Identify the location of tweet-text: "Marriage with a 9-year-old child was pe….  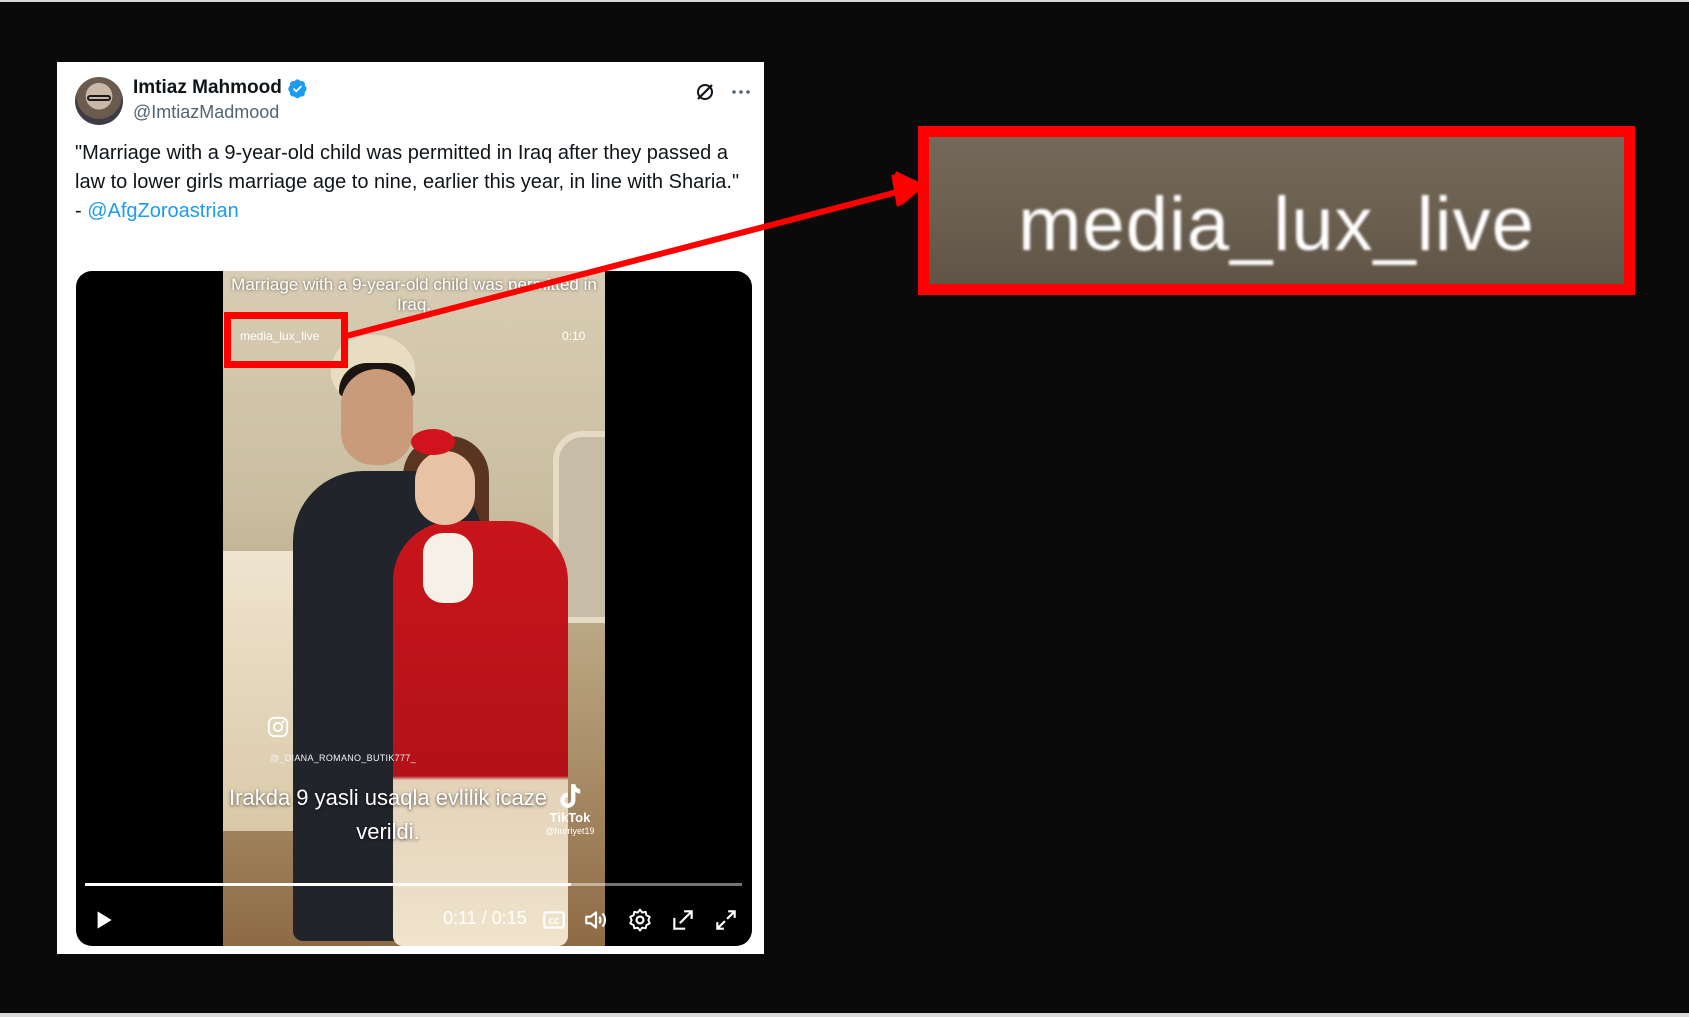
(415, 182).